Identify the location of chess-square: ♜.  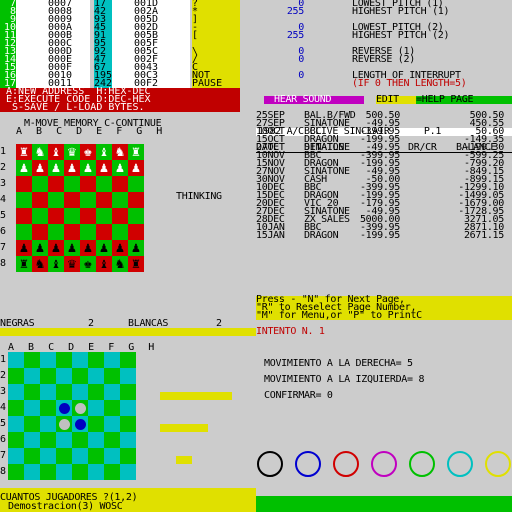
(136, 264).